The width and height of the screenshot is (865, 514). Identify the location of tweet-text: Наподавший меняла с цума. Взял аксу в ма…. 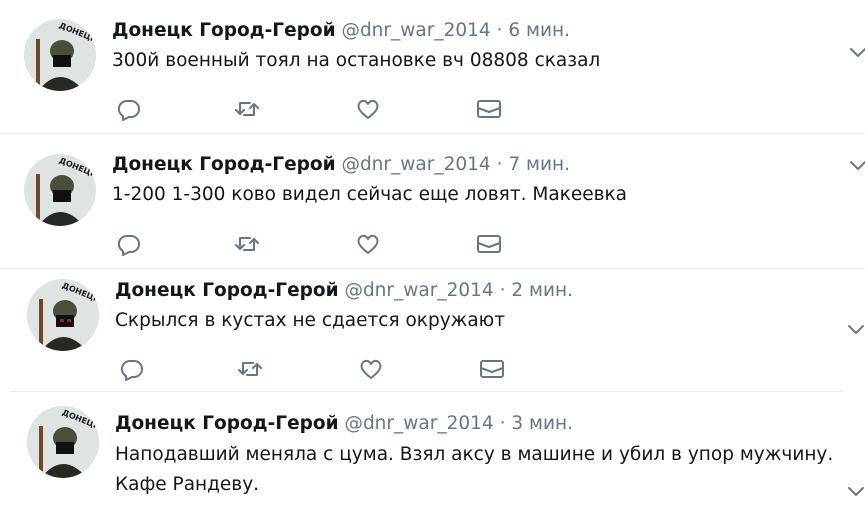
(474, 470).